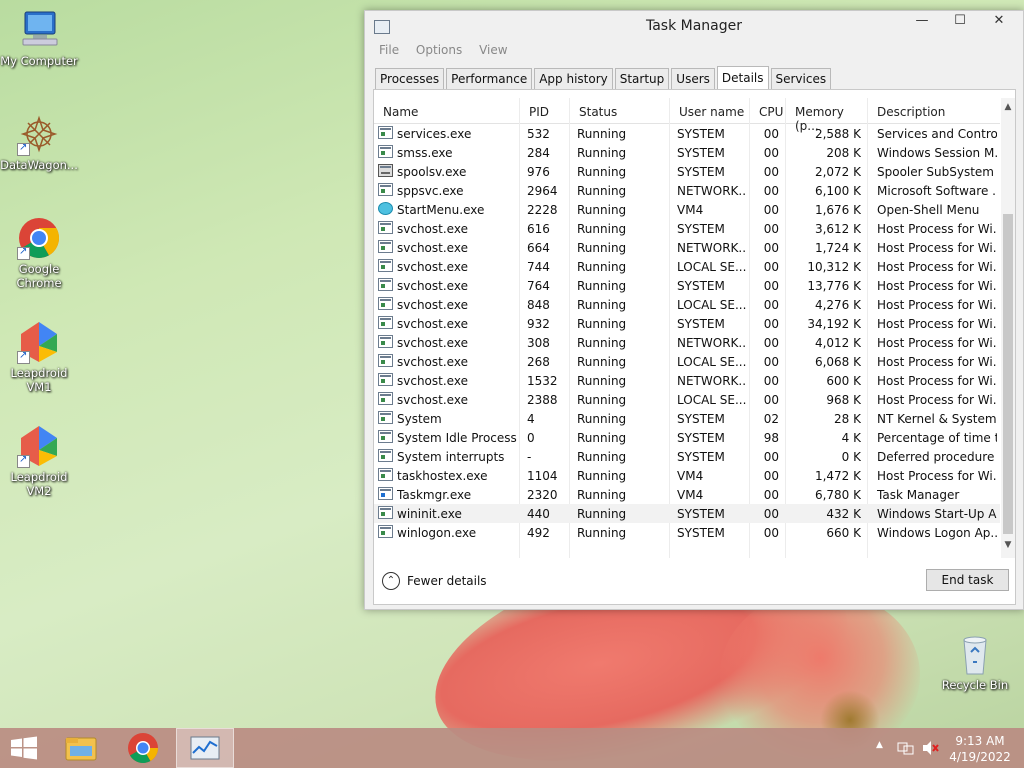  I want to click on menu-view: View, so click(493, 50).